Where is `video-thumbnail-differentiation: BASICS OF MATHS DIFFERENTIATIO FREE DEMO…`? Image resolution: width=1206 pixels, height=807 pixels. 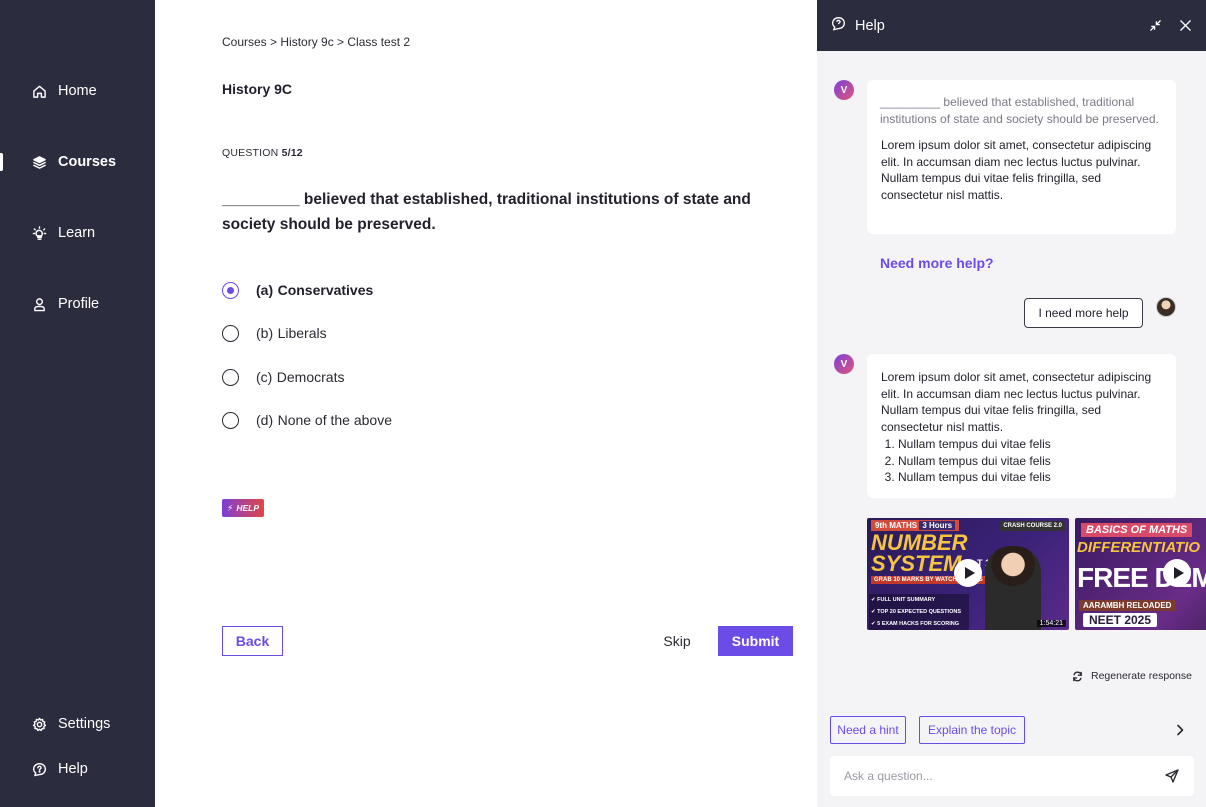
video-thumbnail-differentiation: BASICS OF MATHS DIFFERENTIATIO FREE DEMO… is located at coordinates (1140, 574).